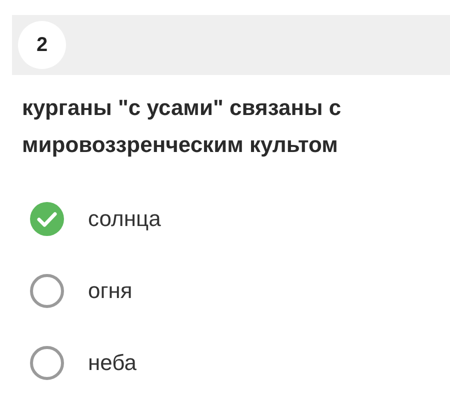 This screenshot has height=409, width=450. Describe the element at coordinates (110, 291) in the screenshot. I see `answer-option: огня` at that location.